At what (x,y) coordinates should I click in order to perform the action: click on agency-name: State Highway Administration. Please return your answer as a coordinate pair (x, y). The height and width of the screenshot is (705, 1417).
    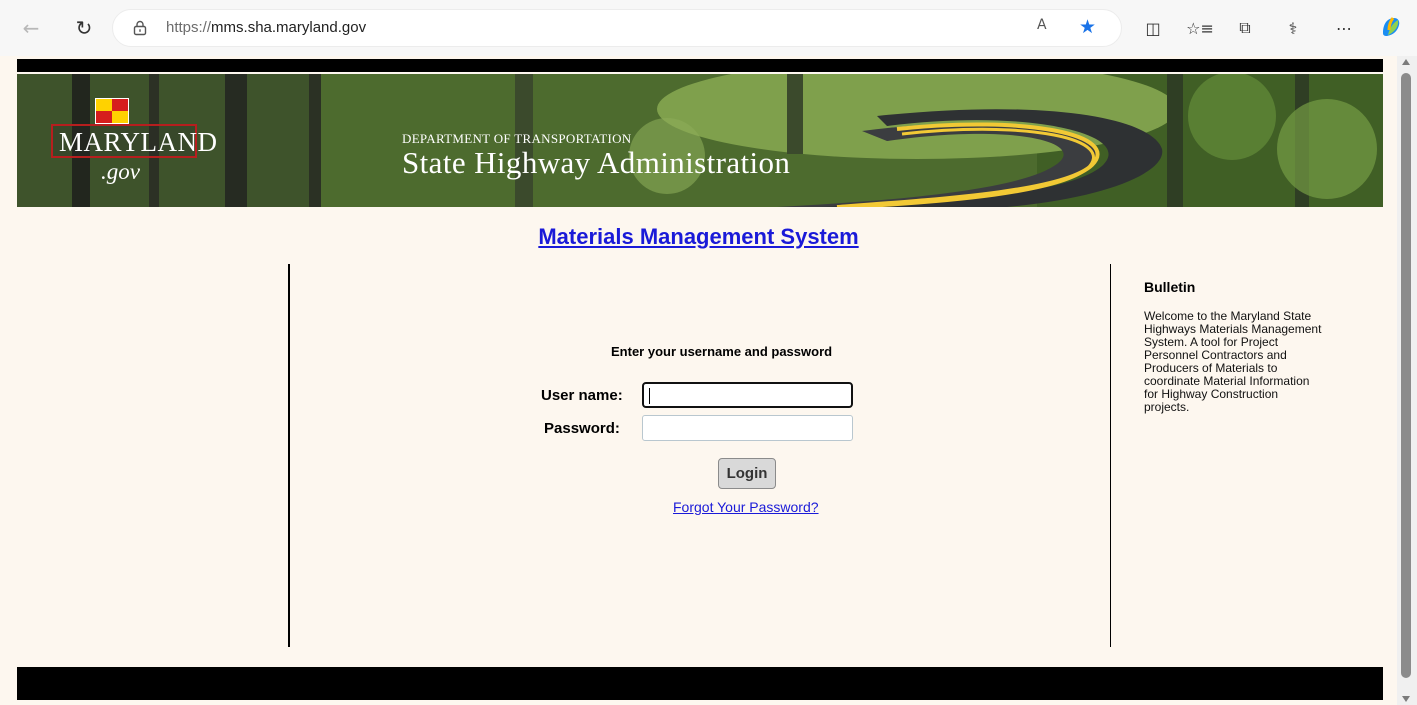
    Looking at the image, I should click on (596, 162).